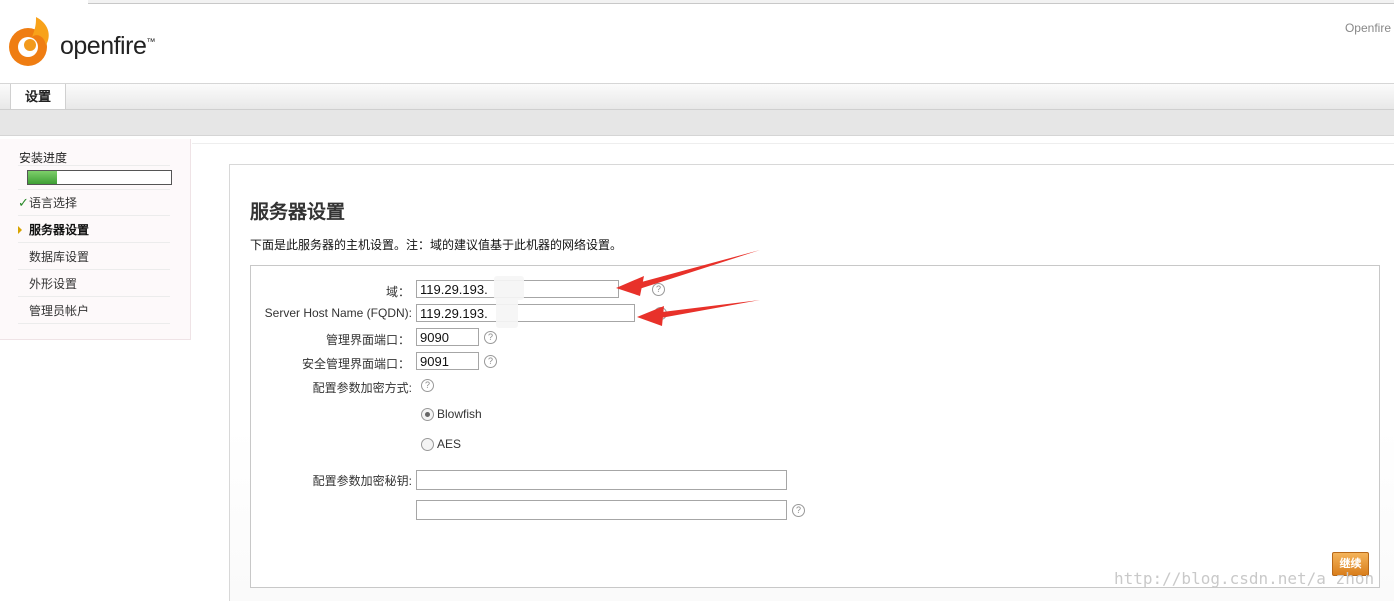 Image resolution: width=1394 pixels, height=601 pixels. I want to click on logo-text: openfire™, so click(107, 46).